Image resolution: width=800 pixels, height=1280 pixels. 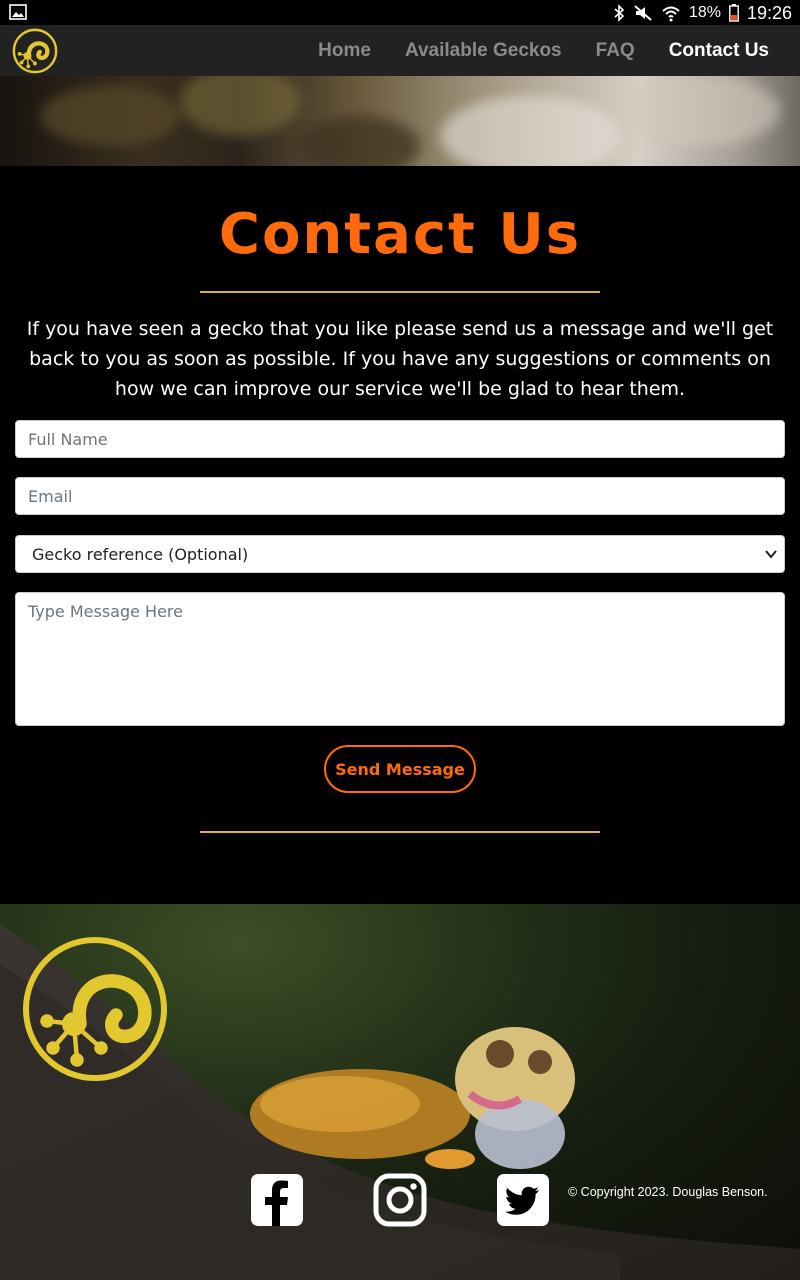 What do you see at coordinates (400, 832) in the screenshot?
I see `form-divider` at bounding box center [400, 832].